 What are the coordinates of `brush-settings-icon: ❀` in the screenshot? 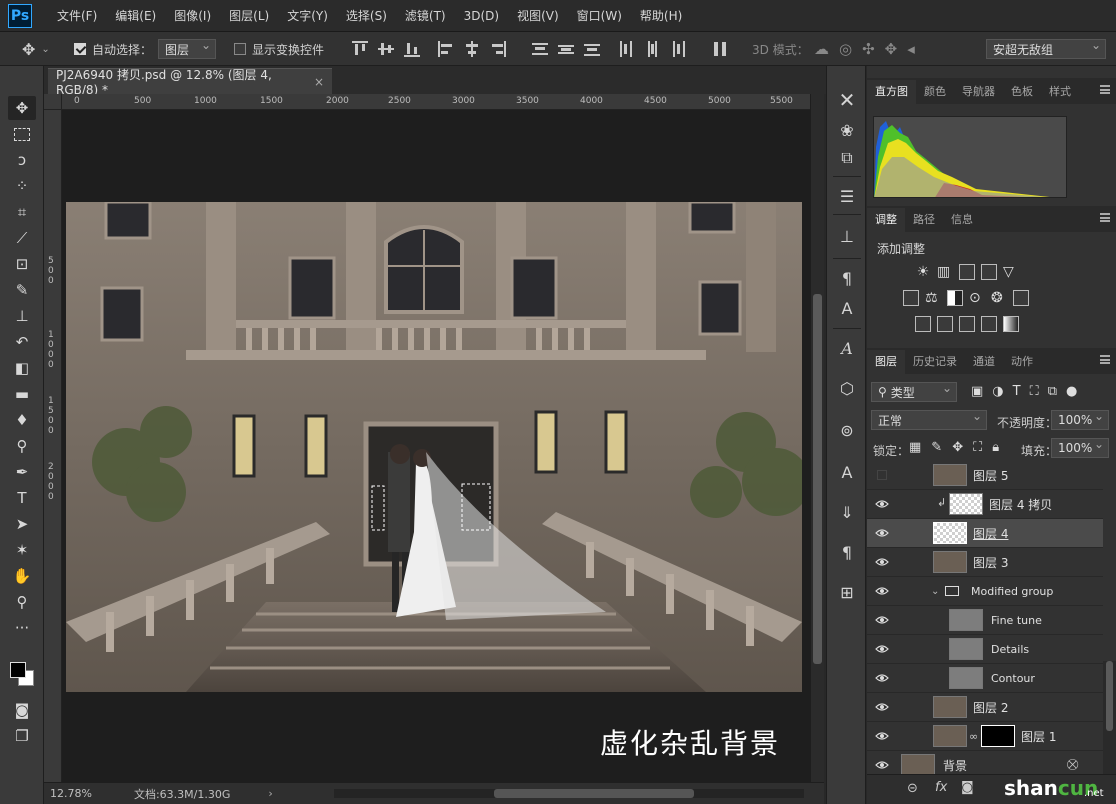 It's located at (847, 130).